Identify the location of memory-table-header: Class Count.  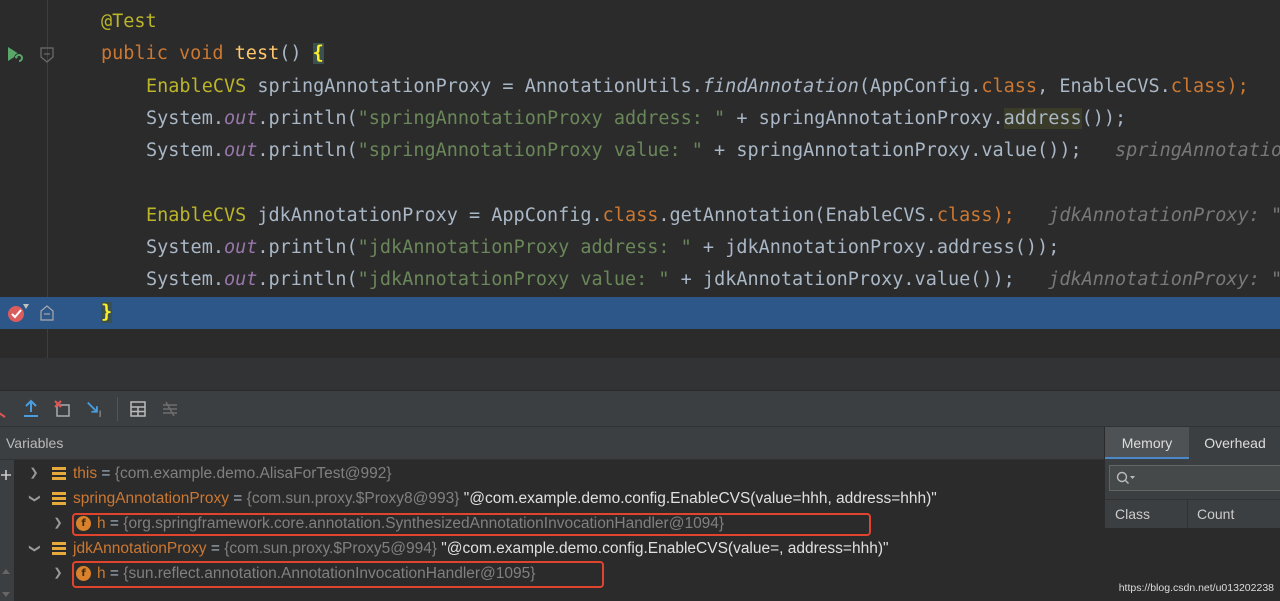
(1192, 514).